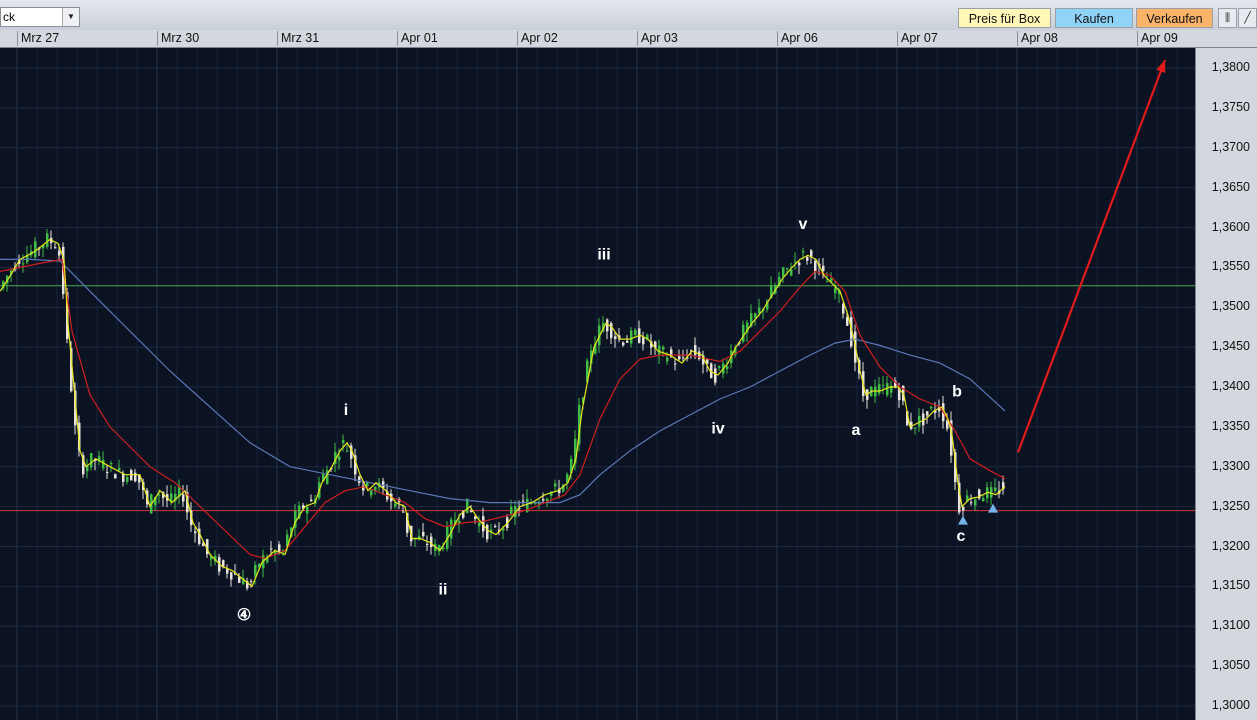  I want to click on price-tick-label: 1,3350, so click(1230, 425).